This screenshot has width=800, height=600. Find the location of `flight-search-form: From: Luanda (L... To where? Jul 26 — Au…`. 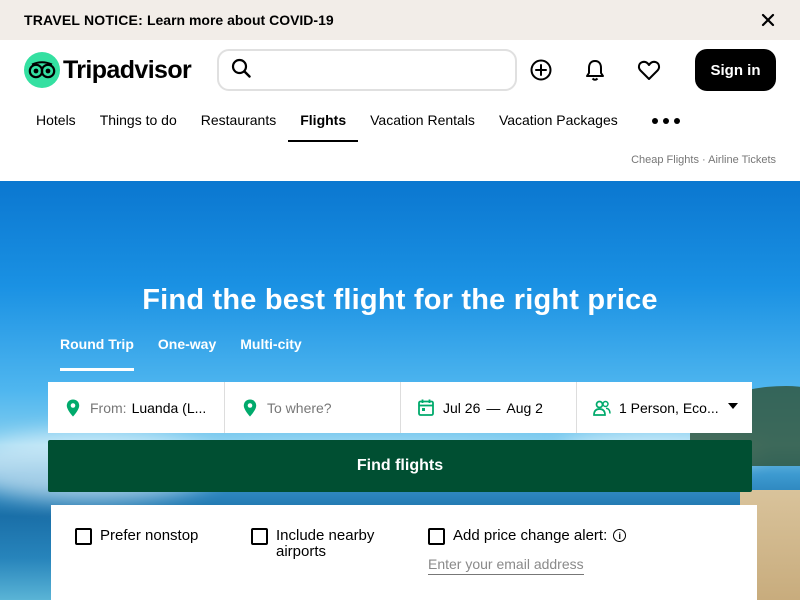

flight-search-form: From: Luanda (L... To where? Jul 26 — Au… is located at coordinates (400, 407).